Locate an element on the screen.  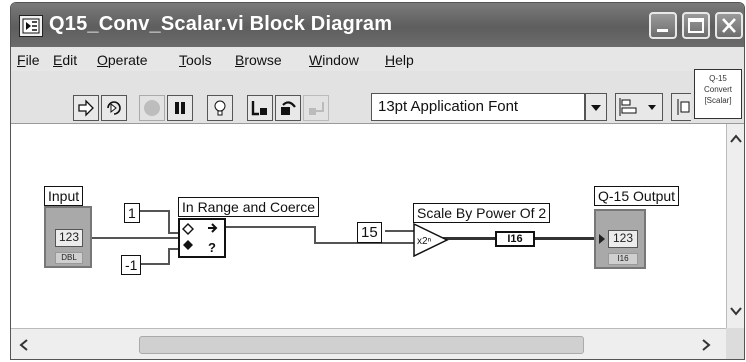
menu-window: Window is located at coordinates (334, 60).